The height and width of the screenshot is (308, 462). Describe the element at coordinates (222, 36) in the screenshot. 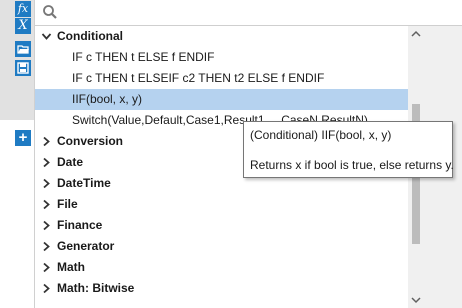

I see `category-conditional: Conditional` at that location.